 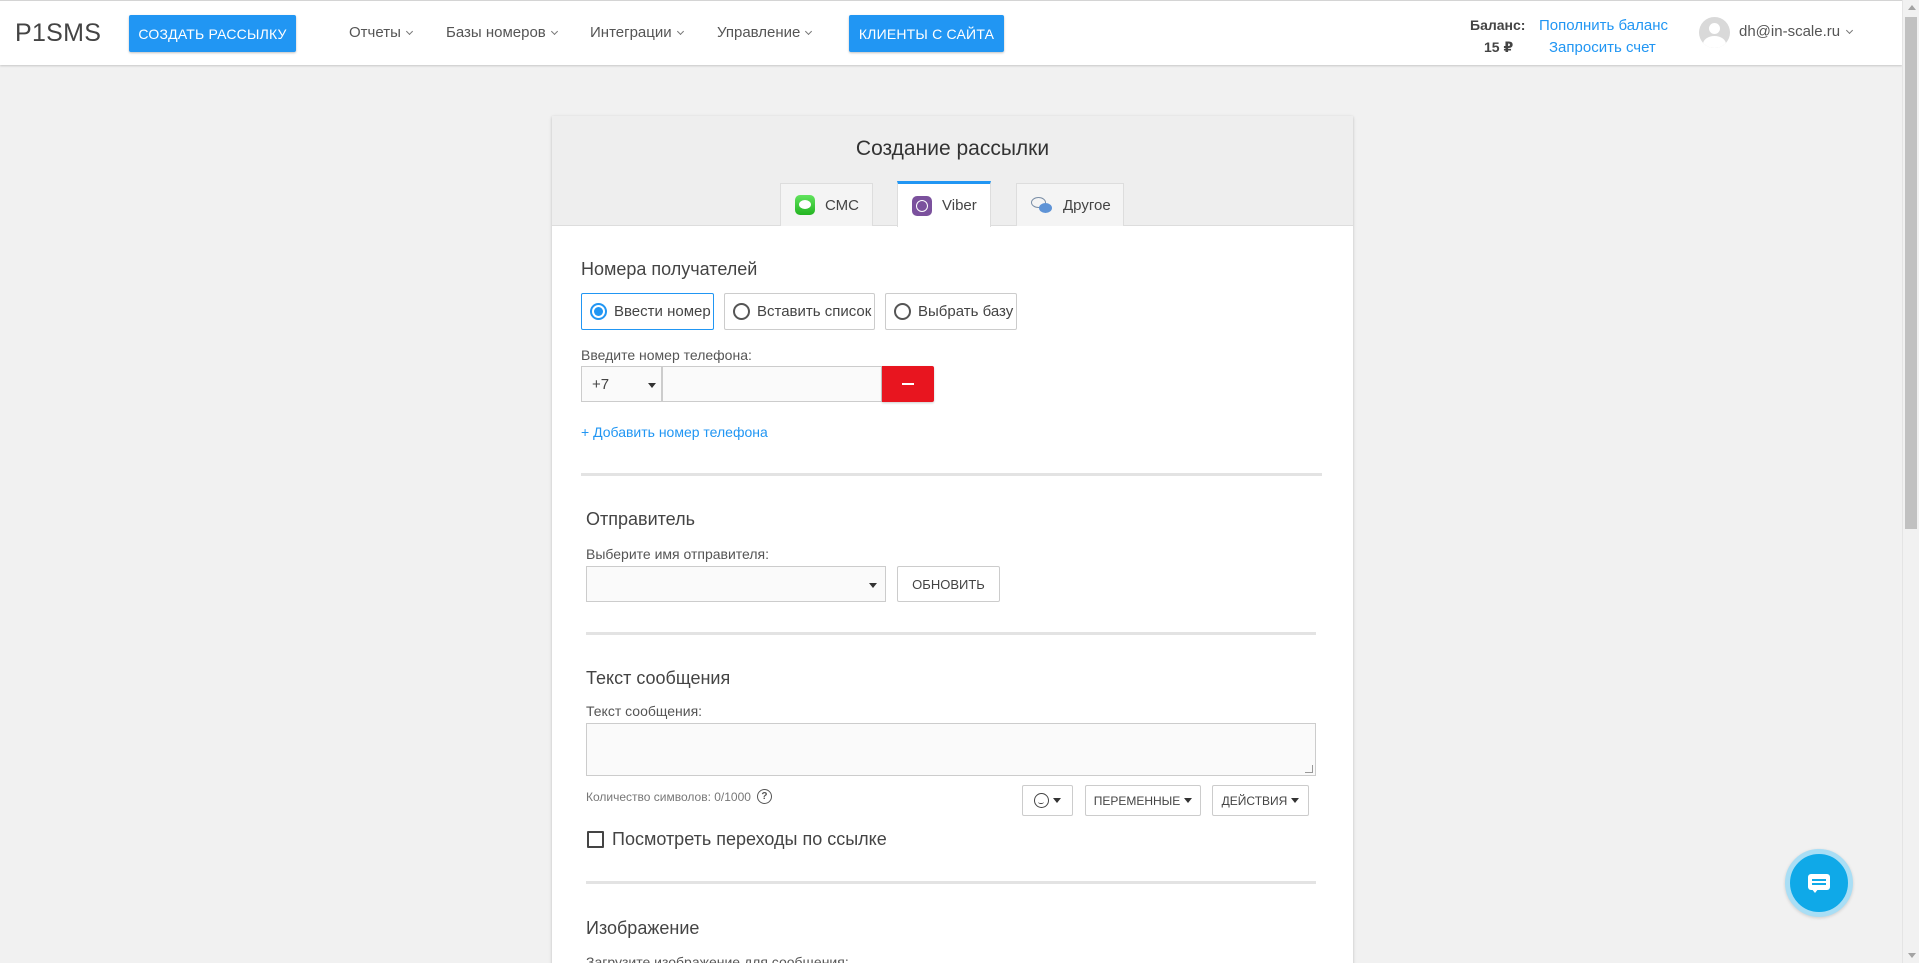 I want to click on site-clients-button: Клиенты с сайта, so click(x=926, y=33).